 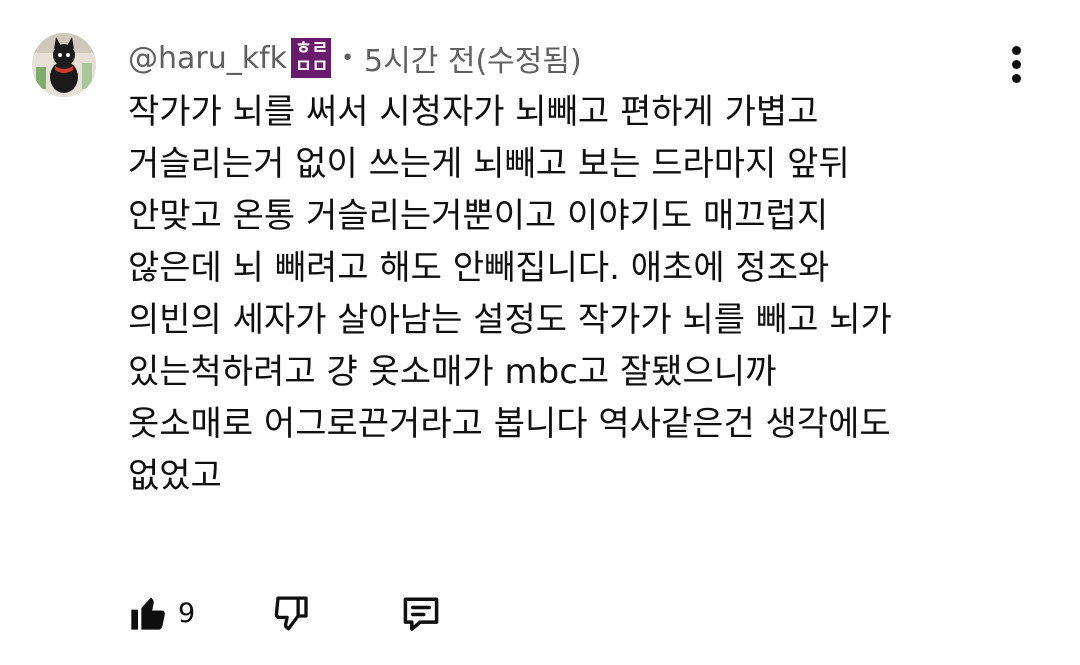 I want to click on comment-line: 않은데 뇌 빼려고 해도 안빼집니다. 애초에 정조와, so click(x=479, y=268).